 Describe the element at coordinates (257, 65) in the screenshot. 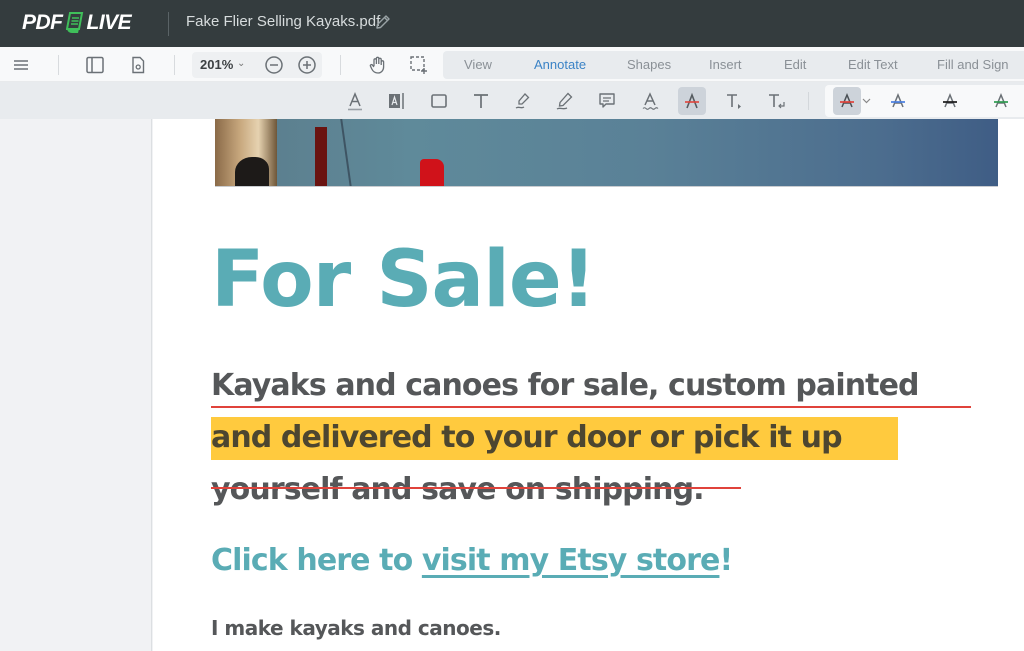

I see `zoom-control: 201% ⌄` at that location.